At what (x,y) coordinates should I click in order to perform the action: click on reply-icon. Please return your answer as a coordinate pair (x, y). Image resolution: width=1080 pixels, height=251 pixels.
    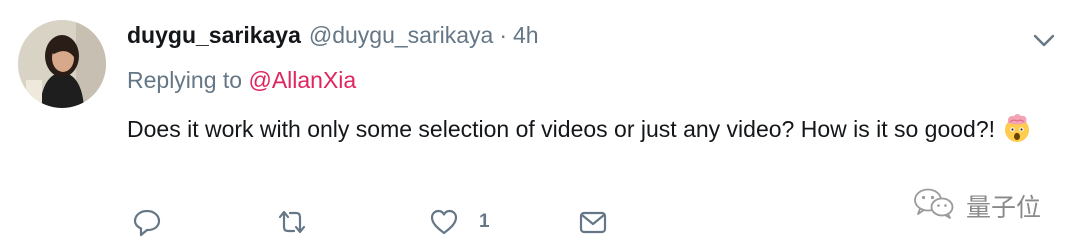
    Looking at the image, I should click on (147, 222).